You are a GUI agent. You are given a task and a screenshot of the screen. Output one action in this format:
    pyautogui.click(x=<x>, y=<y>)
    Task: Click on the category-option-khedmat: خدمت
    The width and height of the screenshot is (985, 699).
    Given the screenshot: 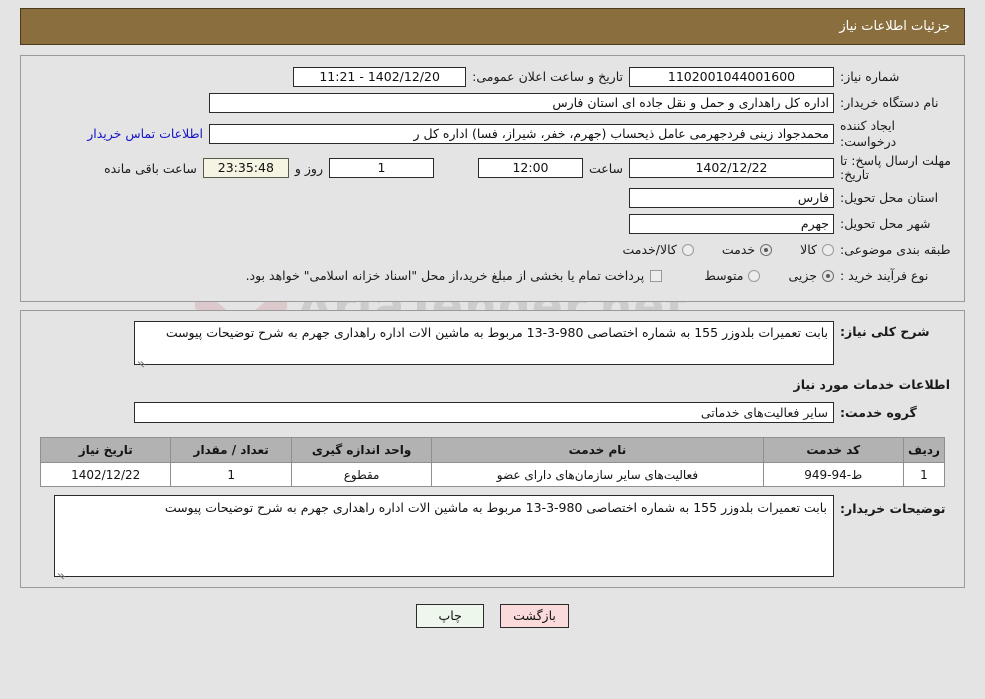 What is the action you would take?
    pyautogui.click(x=747, y=250)
    